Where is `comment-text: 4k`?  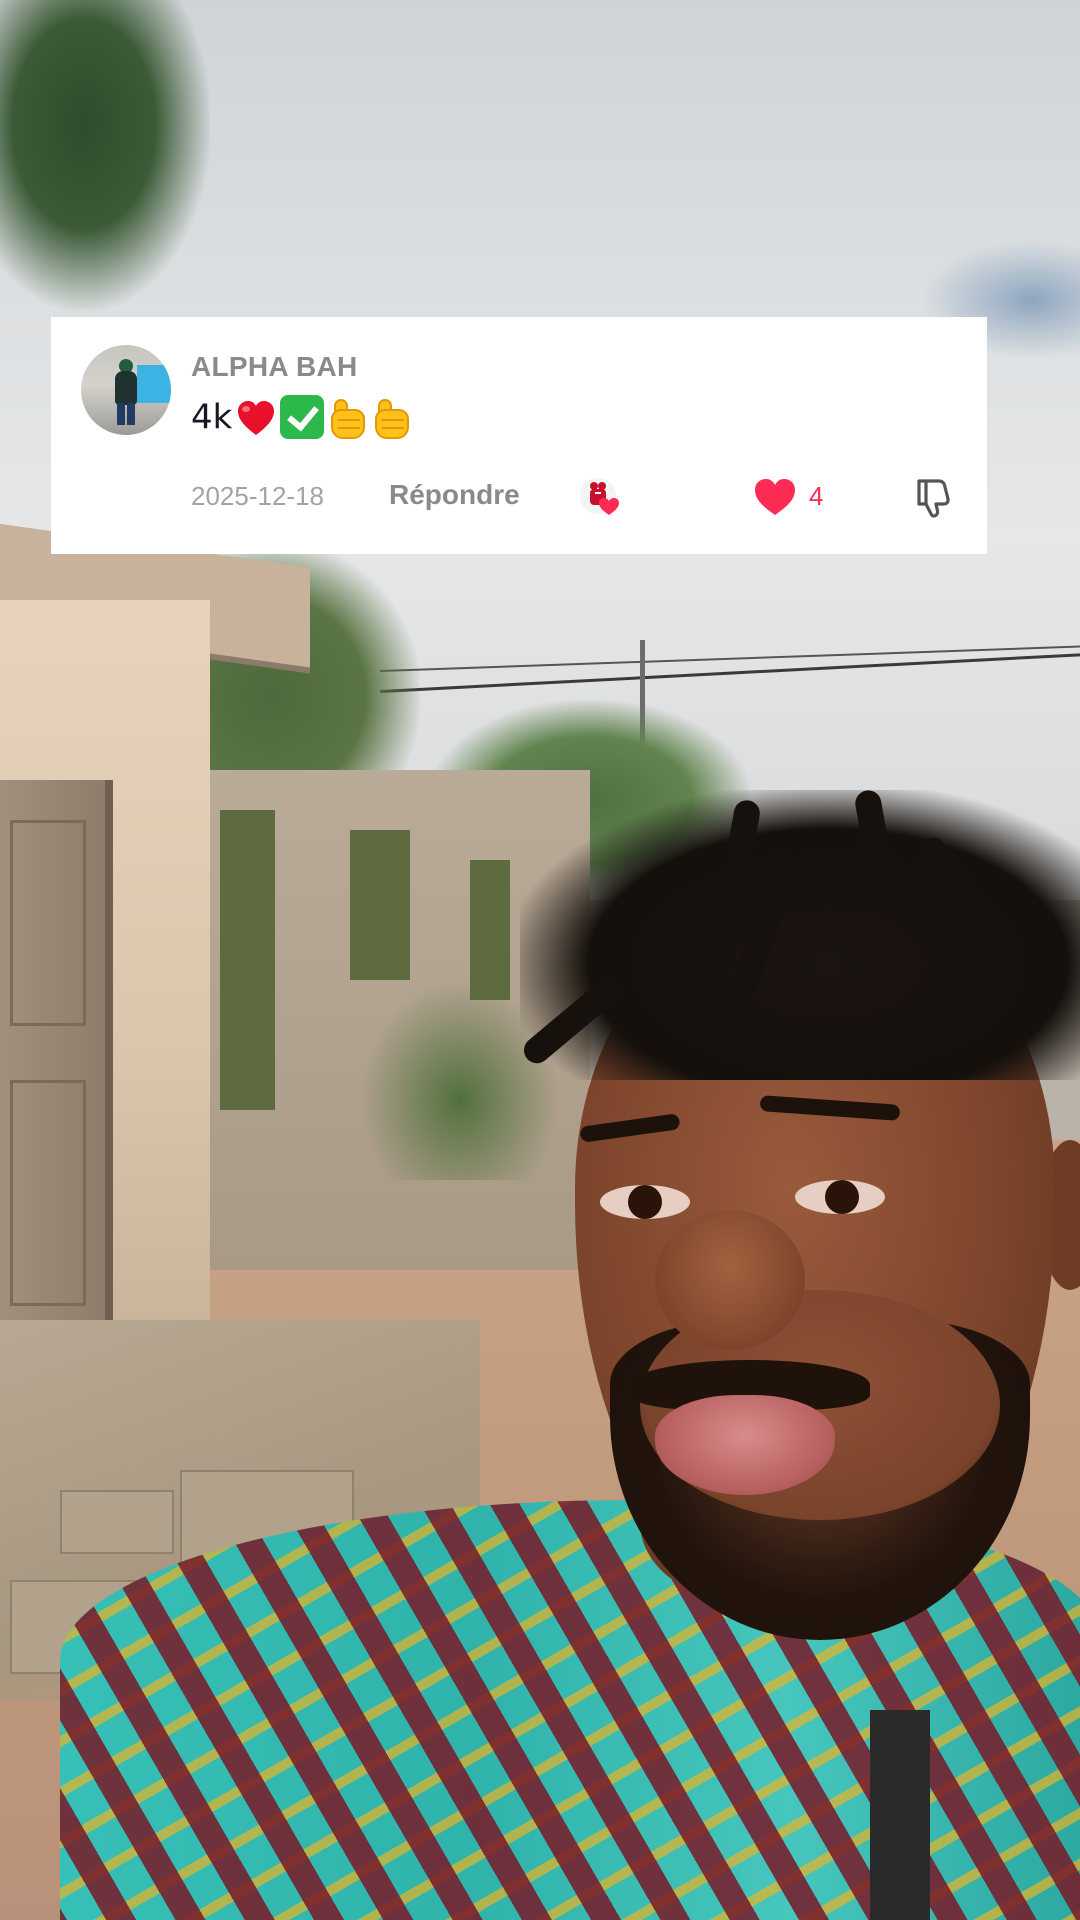
comment-text: 4k is located at coordinates (301, 418).